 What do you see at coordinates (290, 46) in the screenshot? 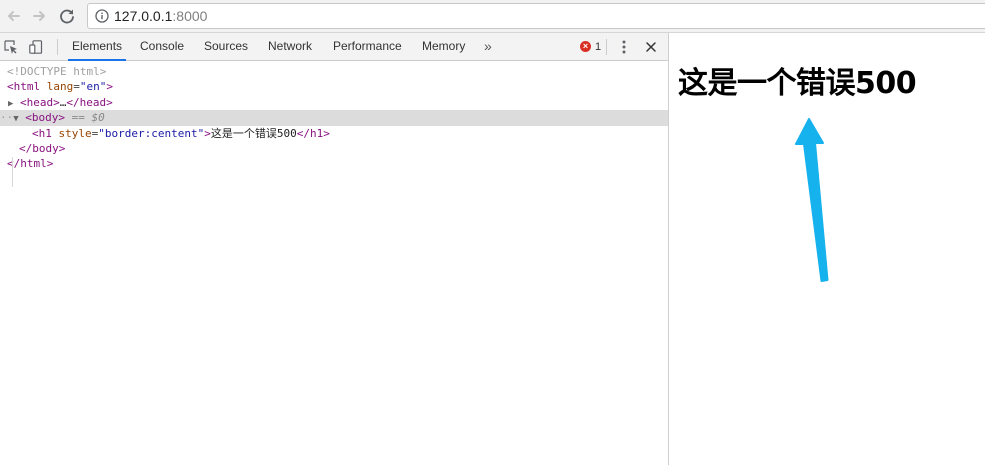
I see `tab-network: Network` at bounding box center [290, 46].